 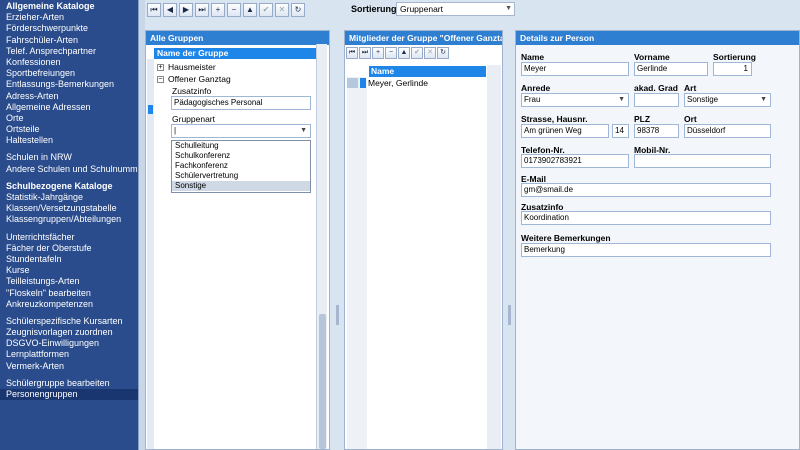 I want to click on collapse-icon: −, so click(x=160, y=80).